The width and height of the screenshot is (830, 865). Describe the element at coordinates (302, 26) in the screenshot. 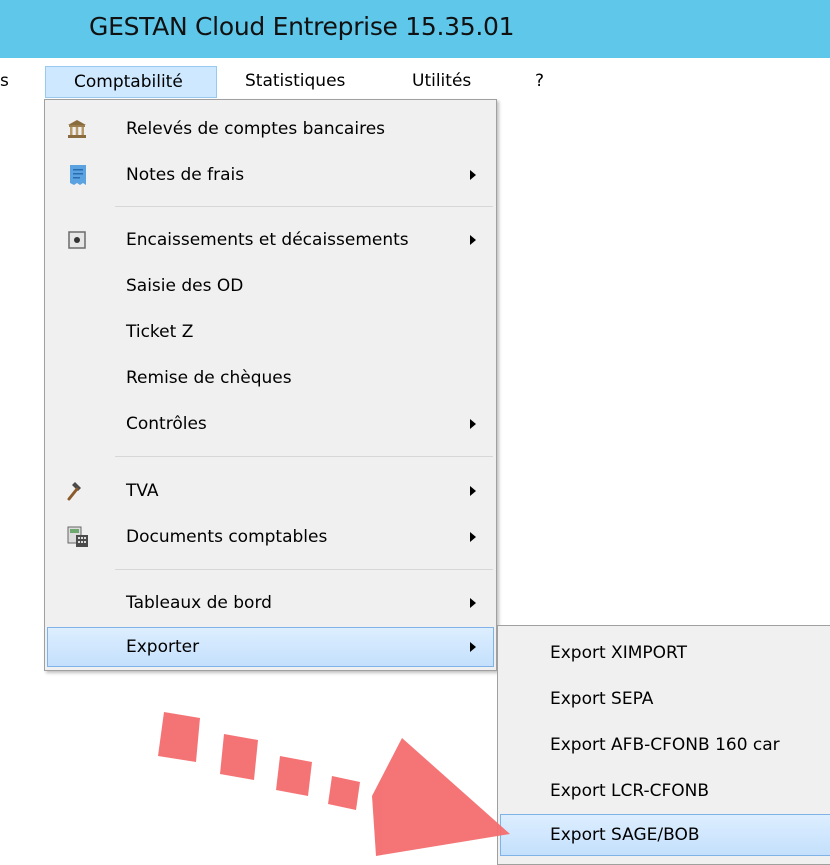

I see `window-title: GESTAN Cloud Entreprise 15.35.01` at that location.